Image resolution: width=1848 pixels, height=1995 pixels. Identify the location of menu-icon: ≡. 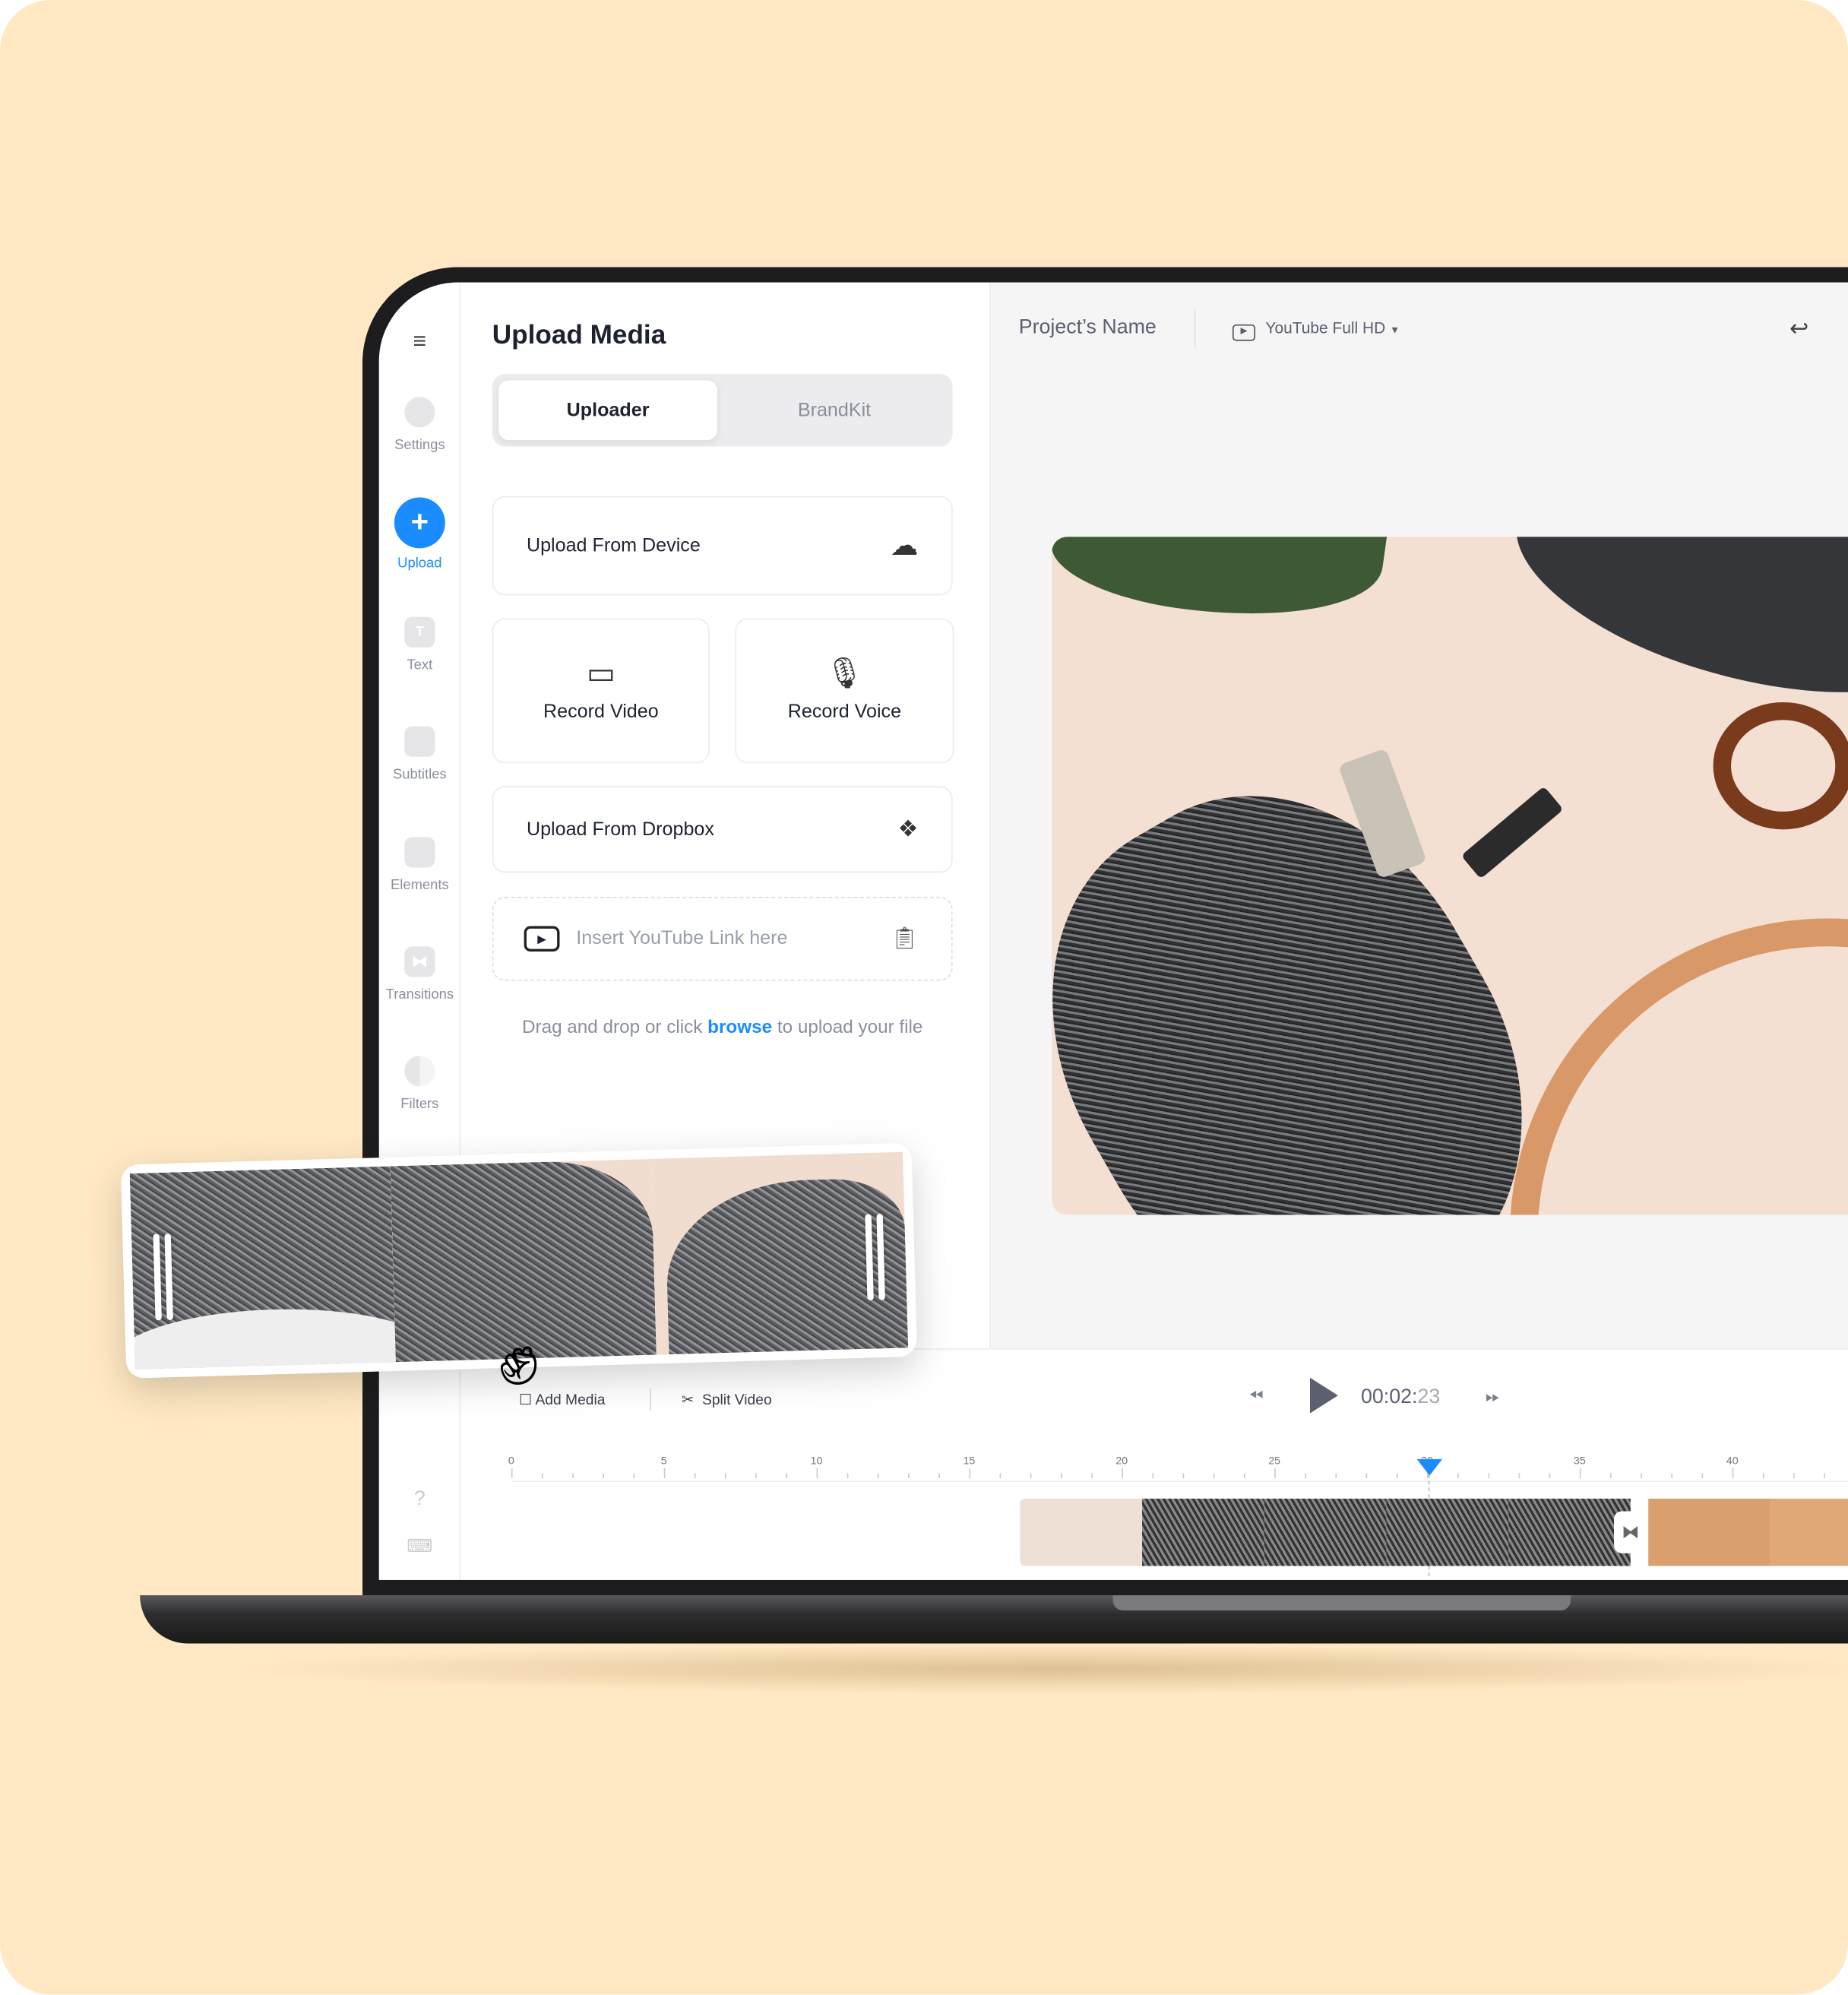
(419, 341).